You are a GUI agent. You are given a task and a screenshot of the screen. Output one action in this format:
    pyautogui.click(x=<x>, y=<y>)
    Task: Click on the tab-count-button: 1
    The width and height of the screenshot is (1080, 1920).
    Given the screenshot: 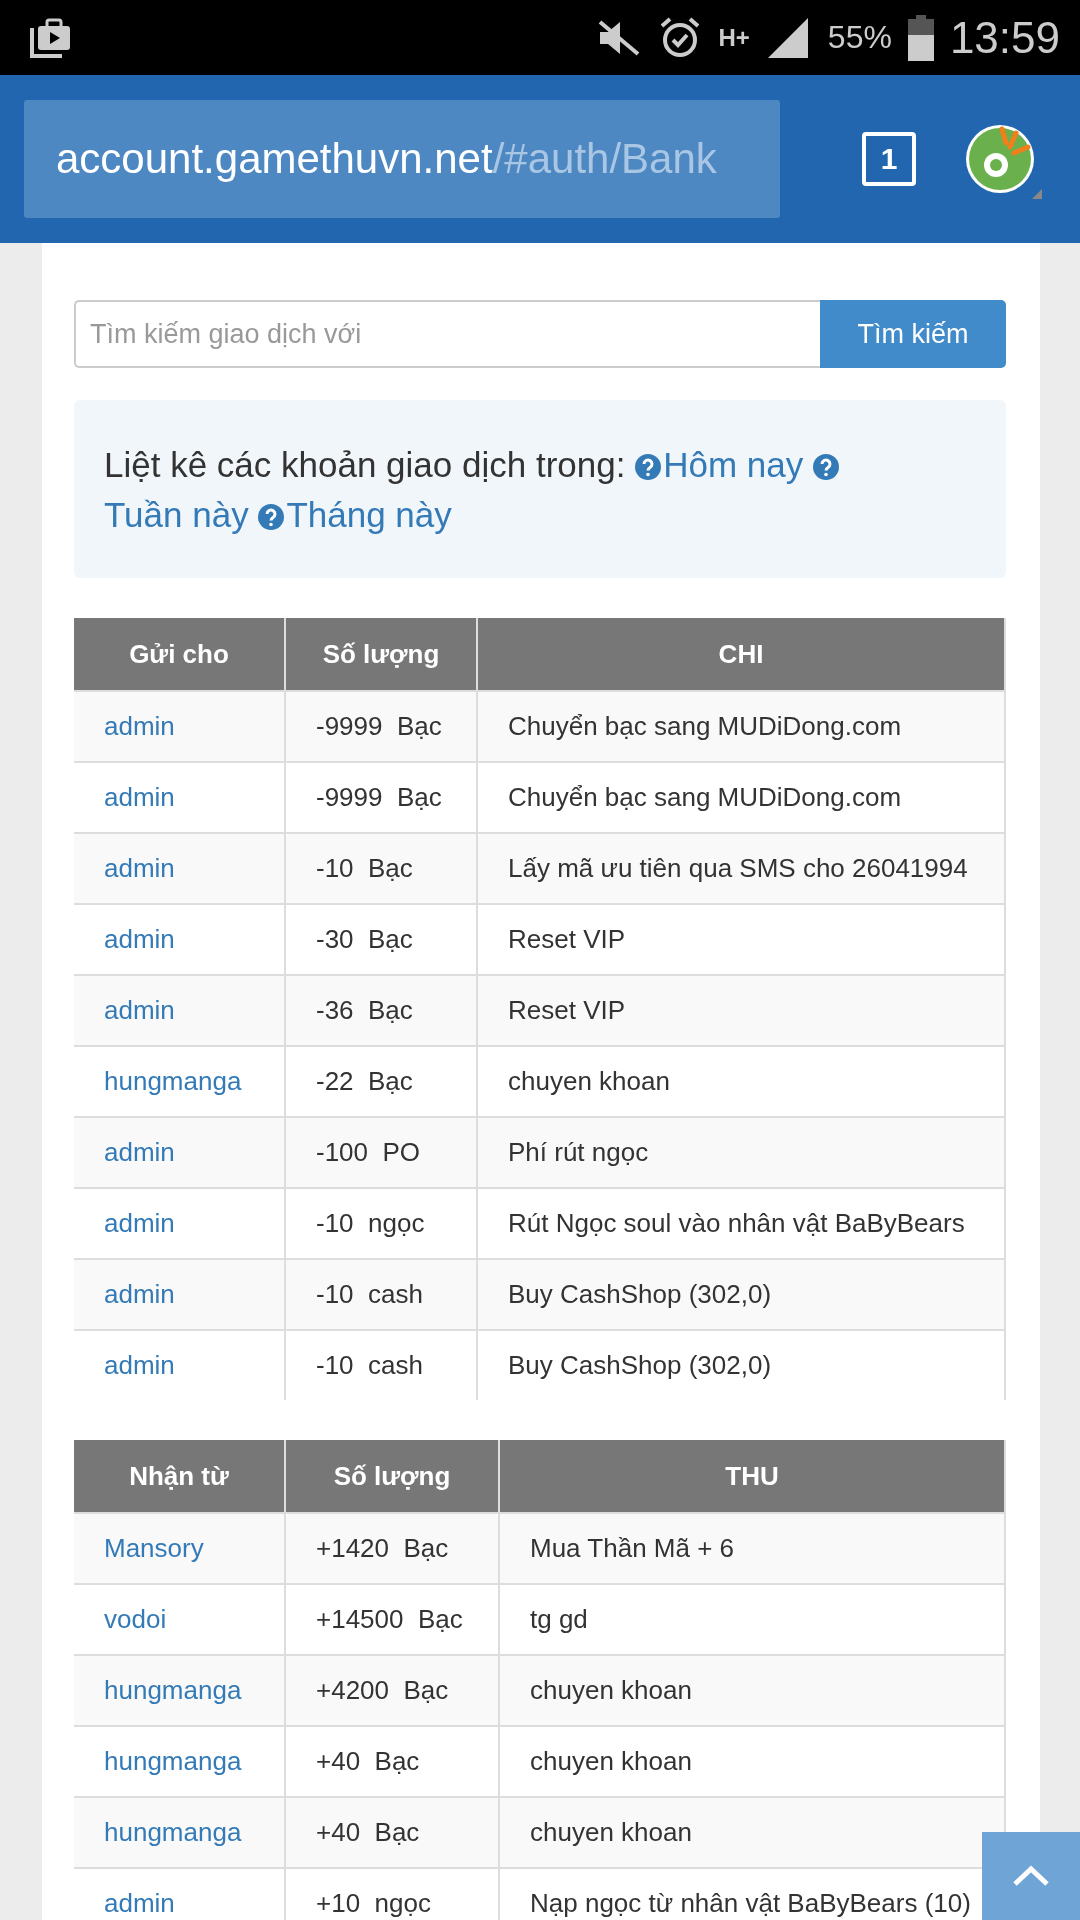 What is the action you would take?
    pyautogui.click(x=889, y=159)
    